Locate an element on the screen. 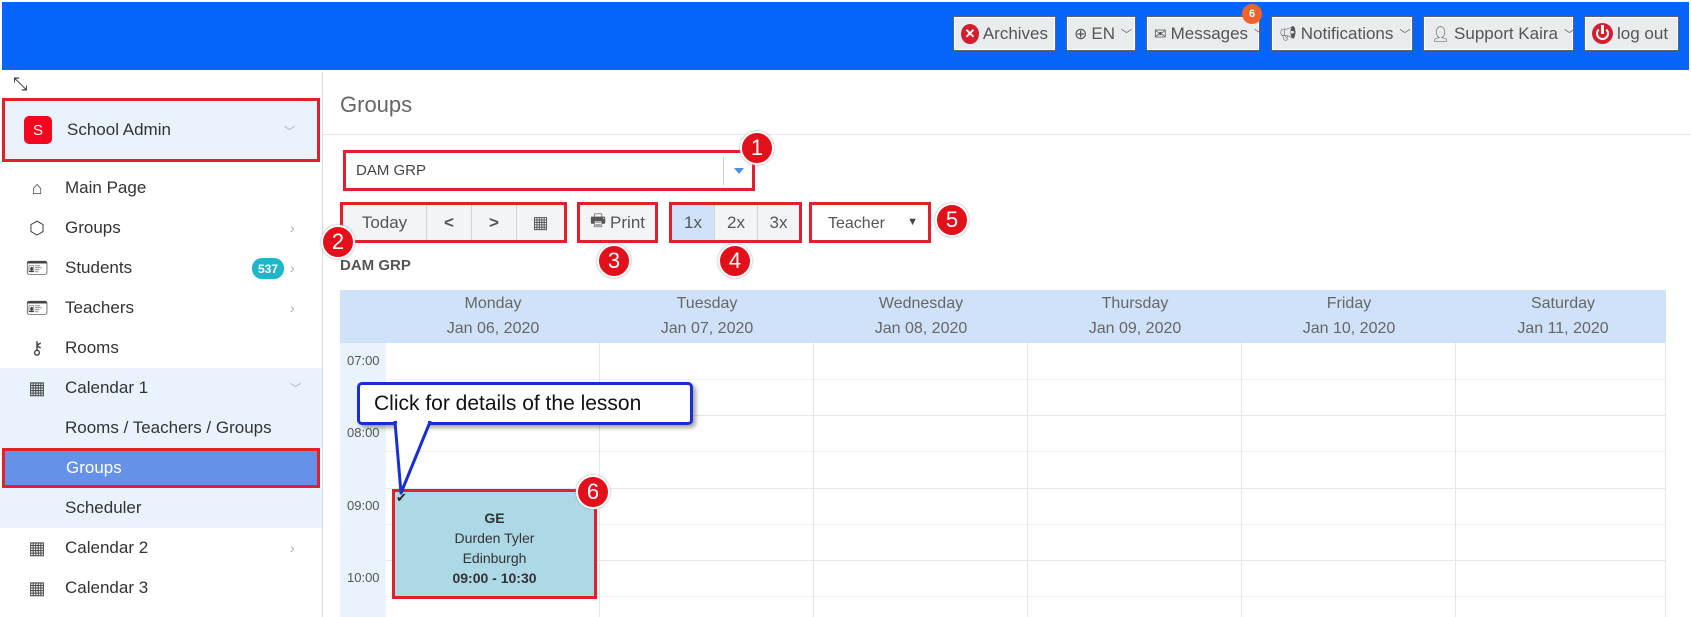 The height and width of the screenshot is (617, 1691). day-header-tuesday: Tuesday Jan 07, 2020 is located at coordinates (707, 316).